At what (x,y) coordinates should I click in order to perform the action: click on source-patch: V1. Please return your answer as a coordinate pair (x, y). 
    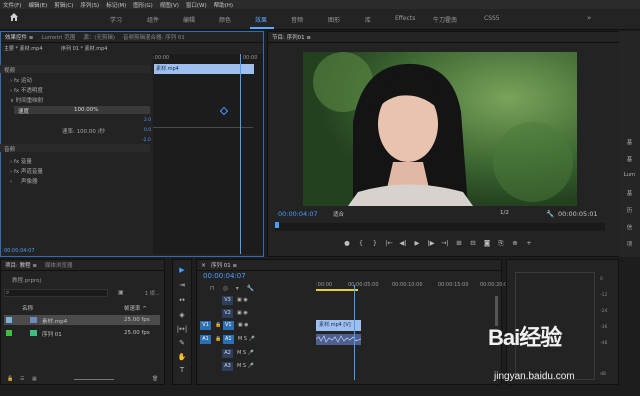
    Looking at the image, I should click on (205, 325).